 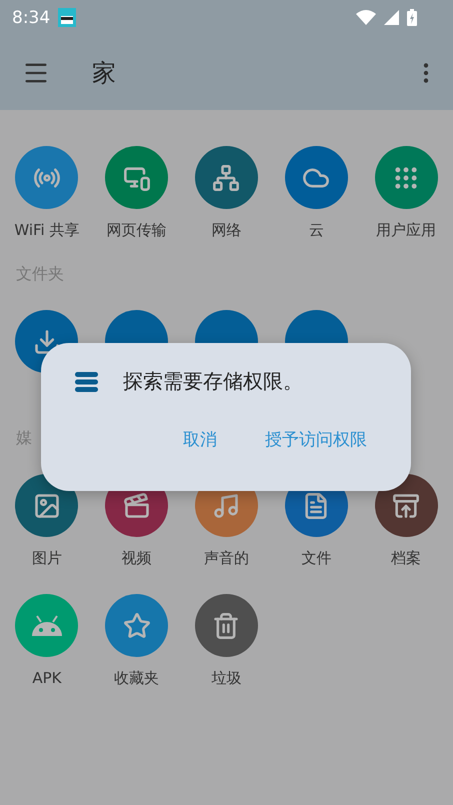 I want to click on app-title: 家, so click(x=104, y=73).